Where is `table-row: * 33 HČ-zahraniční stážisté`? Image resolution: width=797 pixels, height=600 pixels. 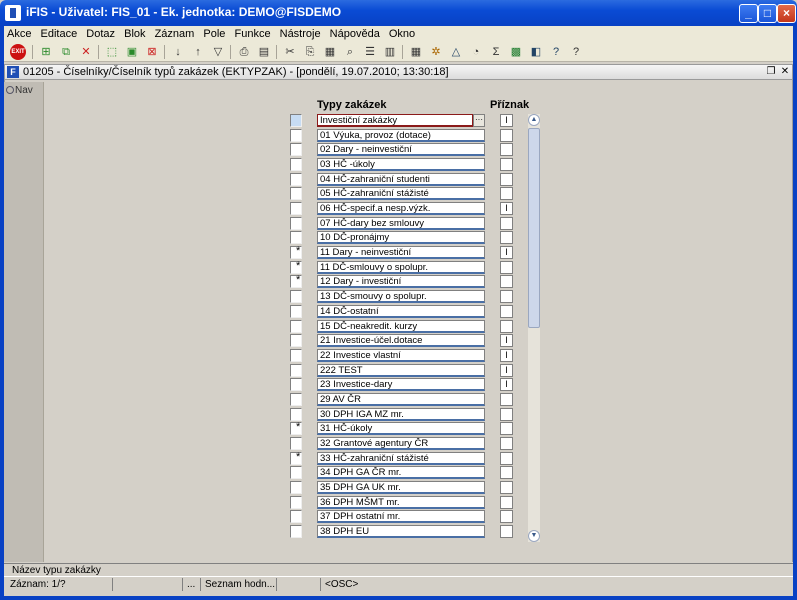
table-row: * 33 HČ-zahraniční stážisté is located at coordinates (398, 458).